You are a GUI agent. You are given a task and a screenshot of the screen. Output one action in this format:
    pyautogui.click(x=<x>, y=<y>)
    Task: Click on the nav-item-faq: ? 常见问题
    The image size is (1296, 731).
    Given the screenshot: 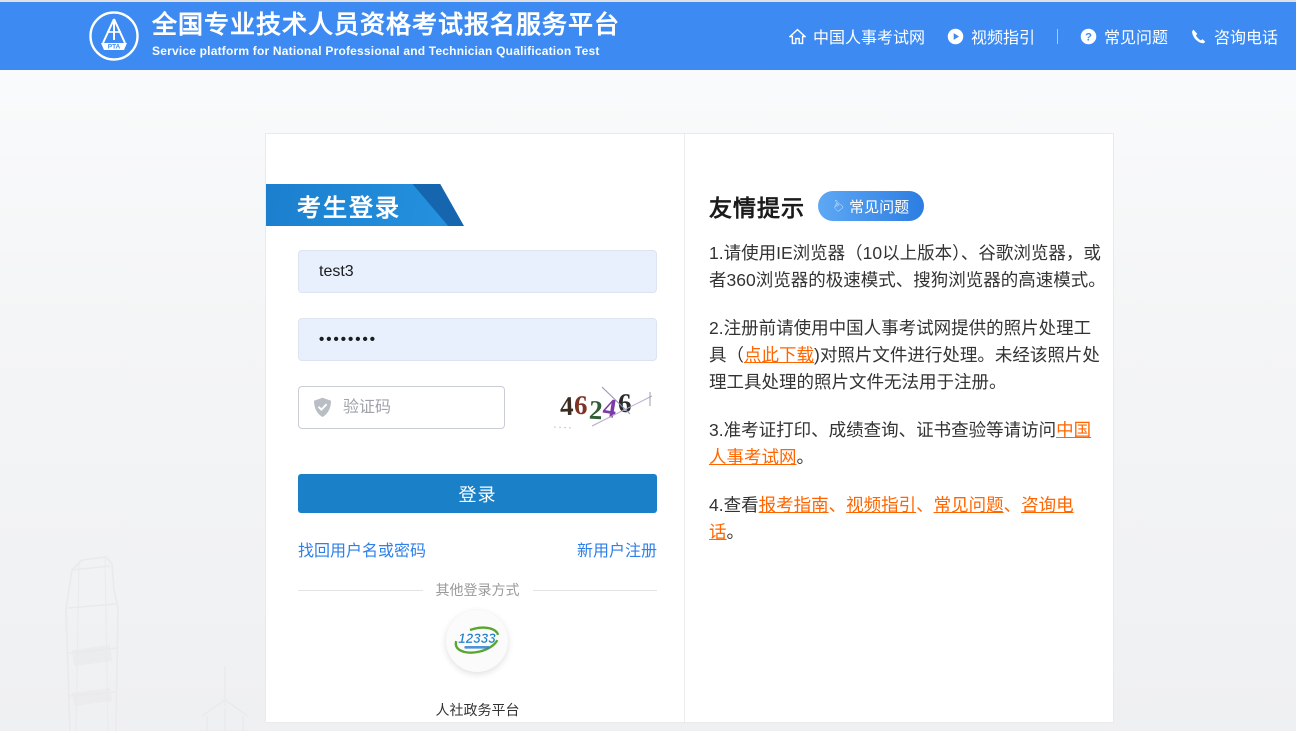 What is the action you would take?
    pyautogui.click(x=1124, y=36)
    